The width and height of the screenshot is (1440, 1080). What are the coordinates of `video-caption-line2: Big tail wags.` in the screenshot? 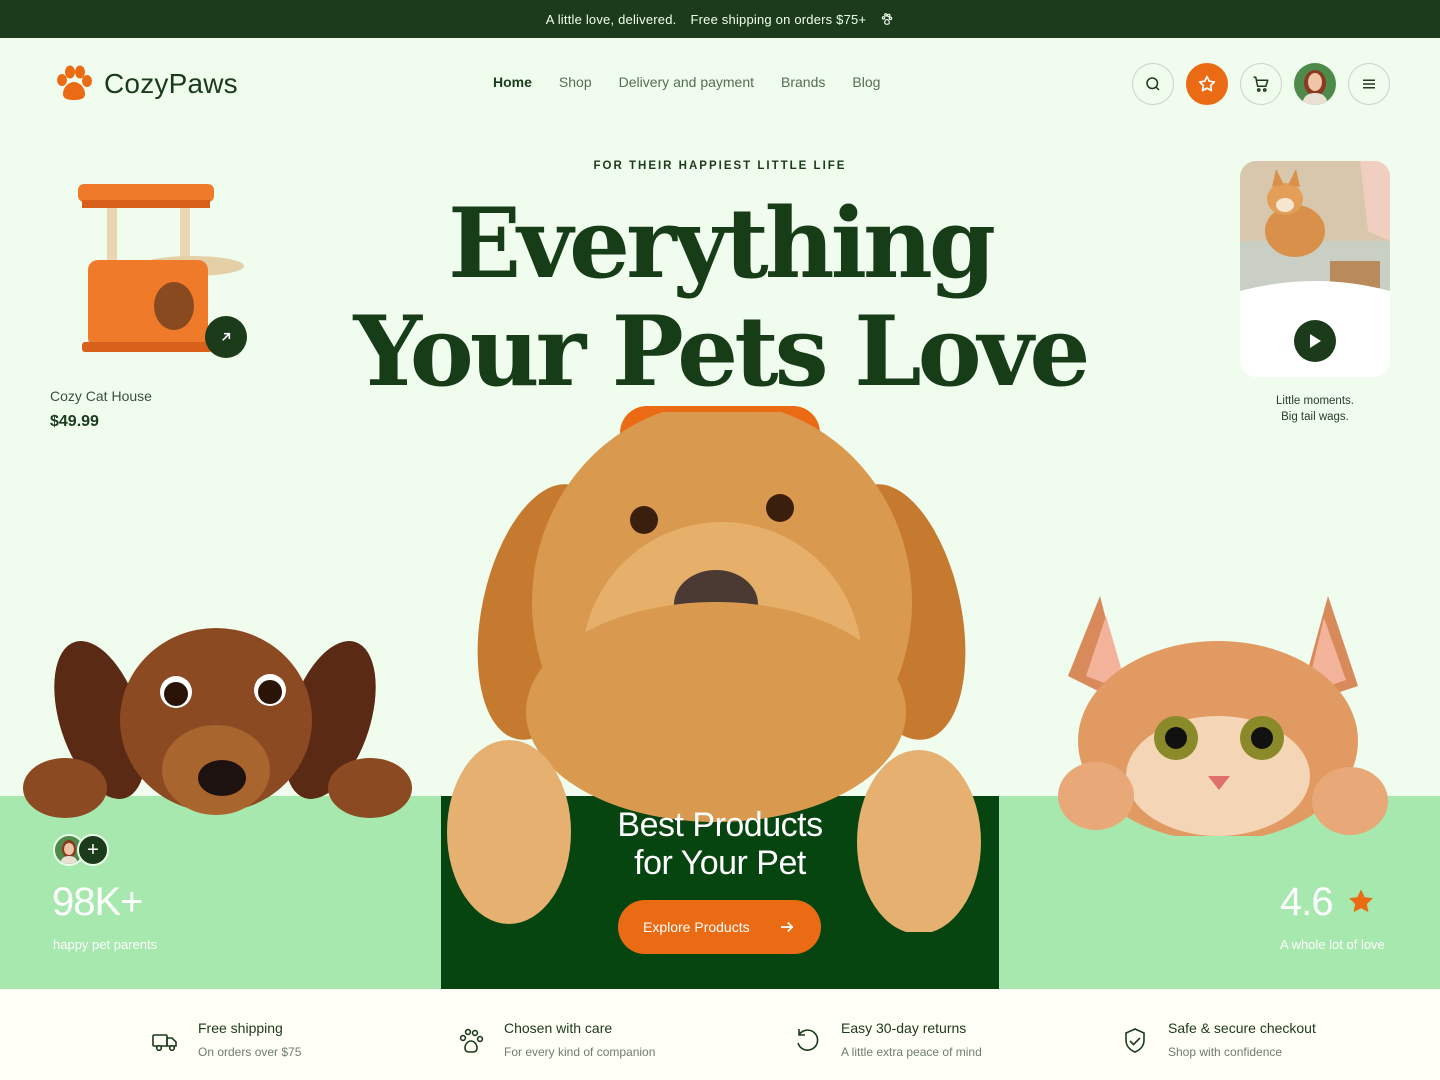 It's located at (1315, 417).